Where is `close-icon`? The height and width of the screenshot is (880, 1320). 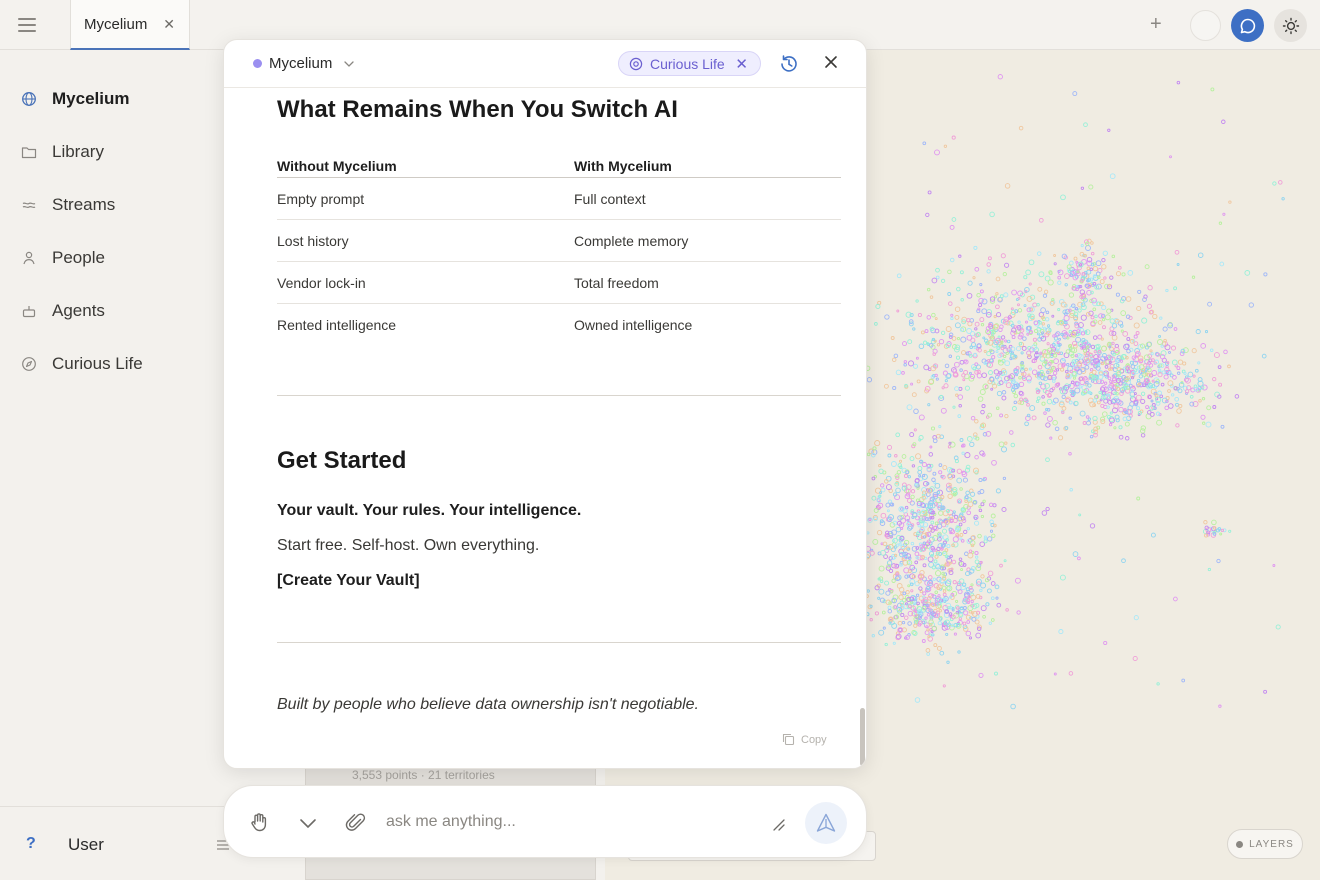 close-icon is located at coordinates (831, 62).